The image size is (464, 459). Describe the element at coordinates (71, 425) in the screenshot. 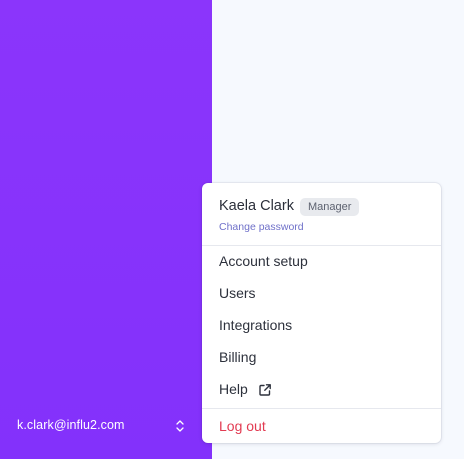

I see `user-email: k.clark@influ2.com` at that location.